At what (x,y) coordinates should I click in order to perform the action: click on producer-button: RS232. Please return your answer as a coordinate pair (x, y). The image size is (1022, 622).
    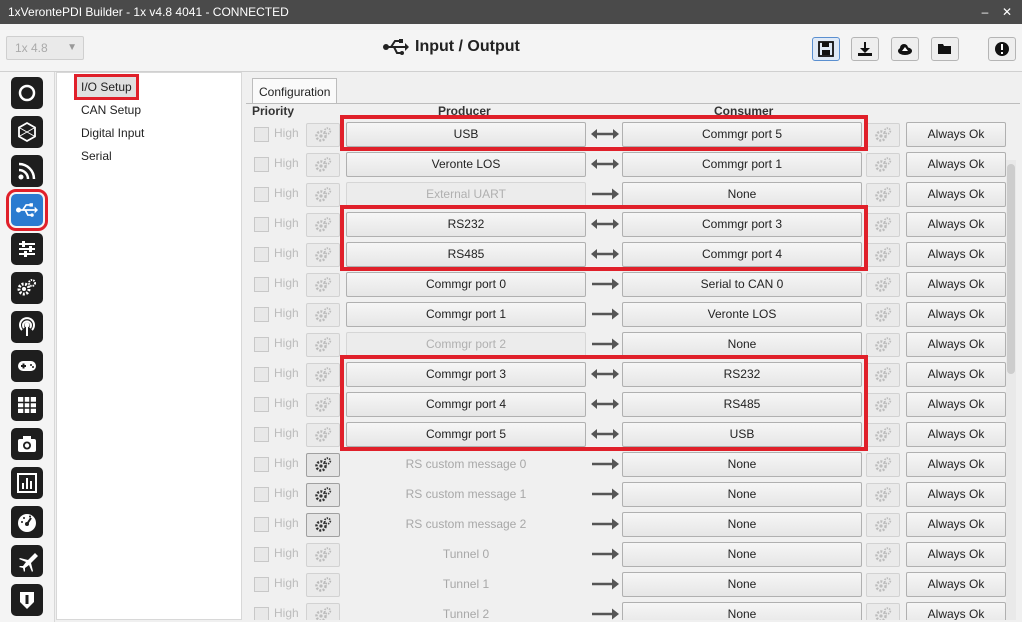
    Looking at the image, I should click on (466, 224).